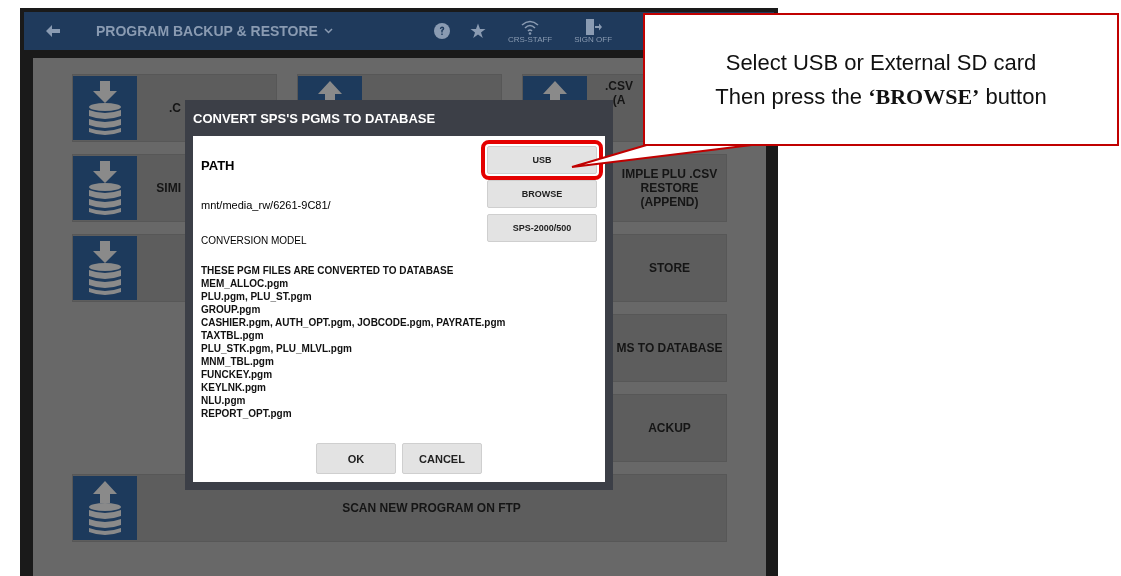 Image resolution: width=1121 pixels, height=576 pixels. Describe the element at coordinates (105, 508) in the screenshot. I see `upload-database-icon` at that location.